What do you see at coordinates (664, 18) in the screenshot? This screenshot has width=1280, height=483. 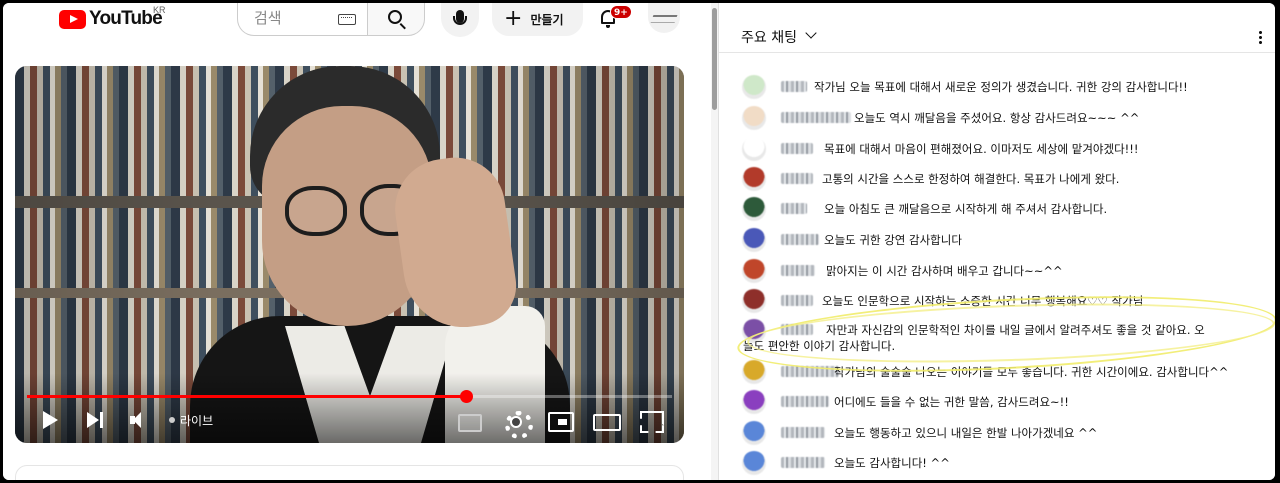 I see `account-avatar` at bounding box center [664, 18].